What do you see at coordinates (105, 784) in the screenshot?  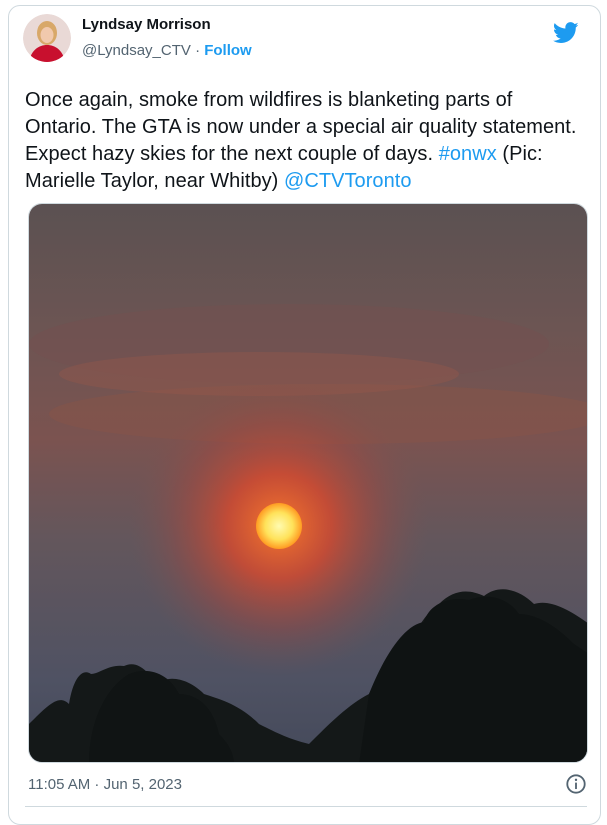 I see `tweet-timestamp: 11:05 AM · Jun 5, 2023` at bounding box center [105, 784].